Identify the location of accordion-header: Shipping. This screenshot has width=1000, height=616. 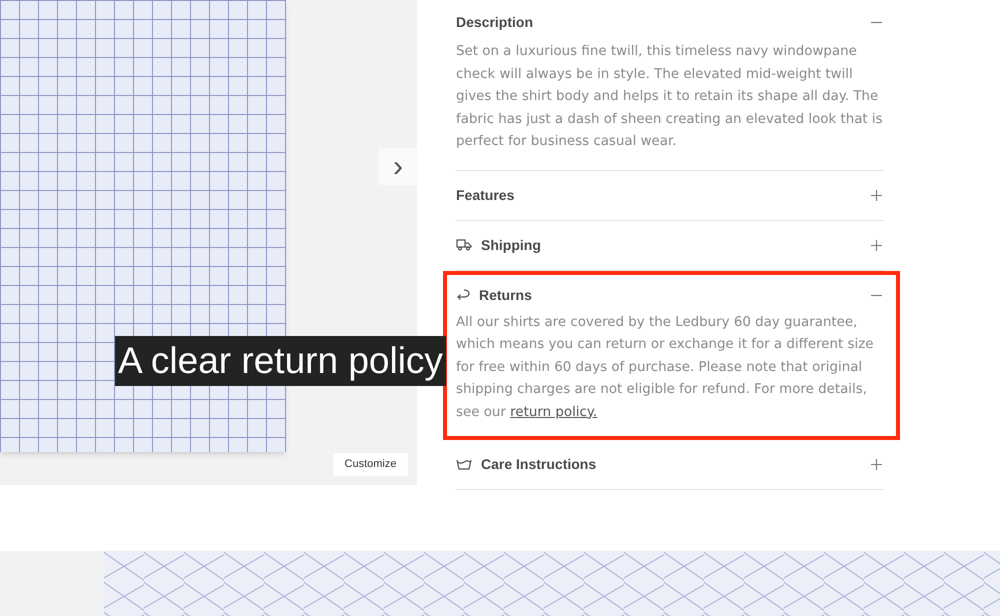
(670, 245).